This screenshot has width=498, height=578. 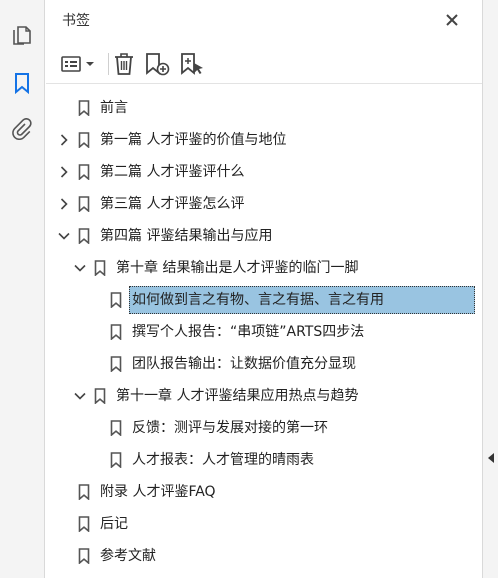 What do you see at coordinates (244, 364) in the screenshot?
I see `bookmark-label: 团队报告输出：让数据价值充分显现` at bounding box center [244, 364].